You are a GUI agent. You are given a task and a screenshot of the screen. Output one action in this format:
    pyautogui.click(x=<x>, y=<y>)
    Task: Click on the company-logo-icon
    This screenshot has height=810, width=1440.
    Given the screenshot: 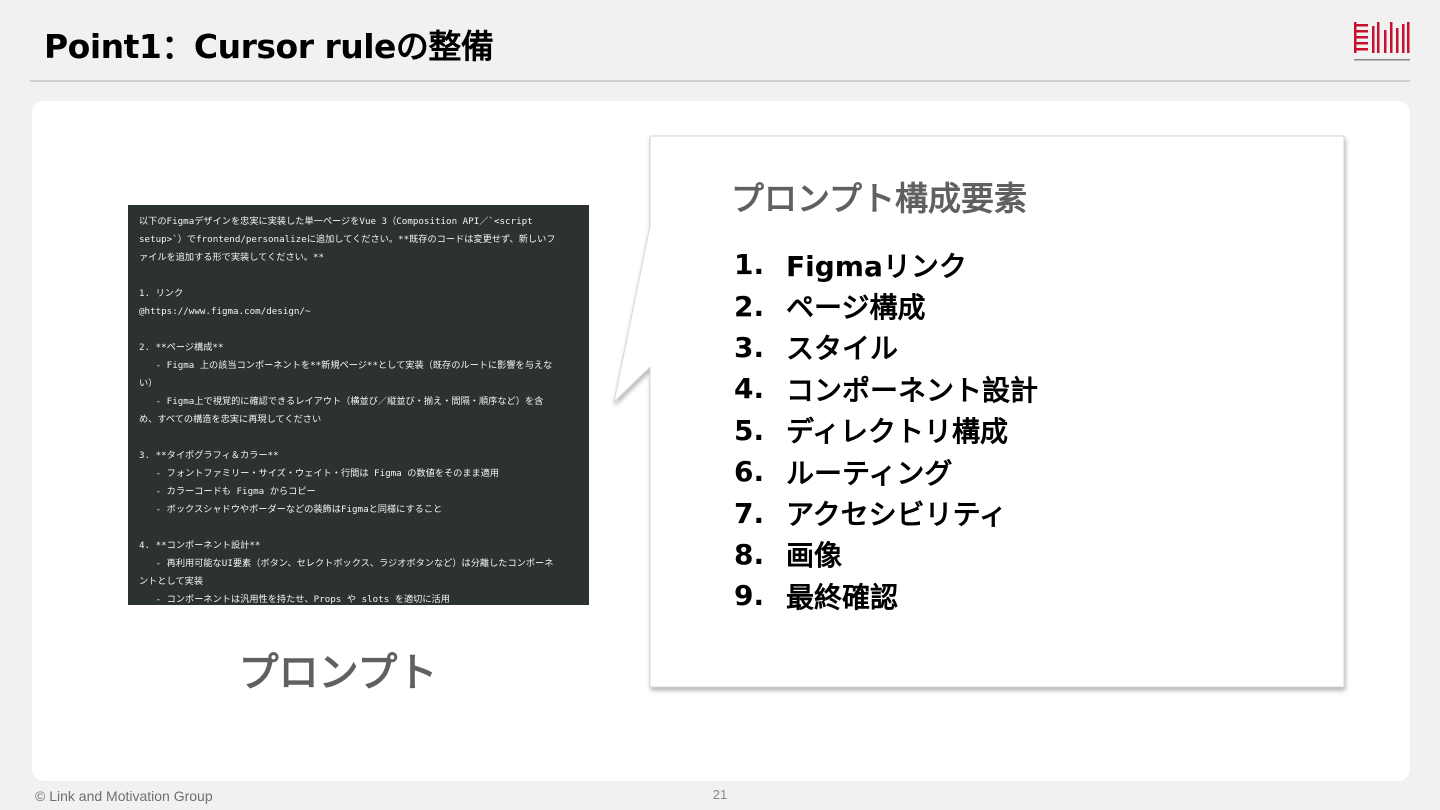 What is the action you would take?
    pyautogui.click(x=1382, y=41)
    